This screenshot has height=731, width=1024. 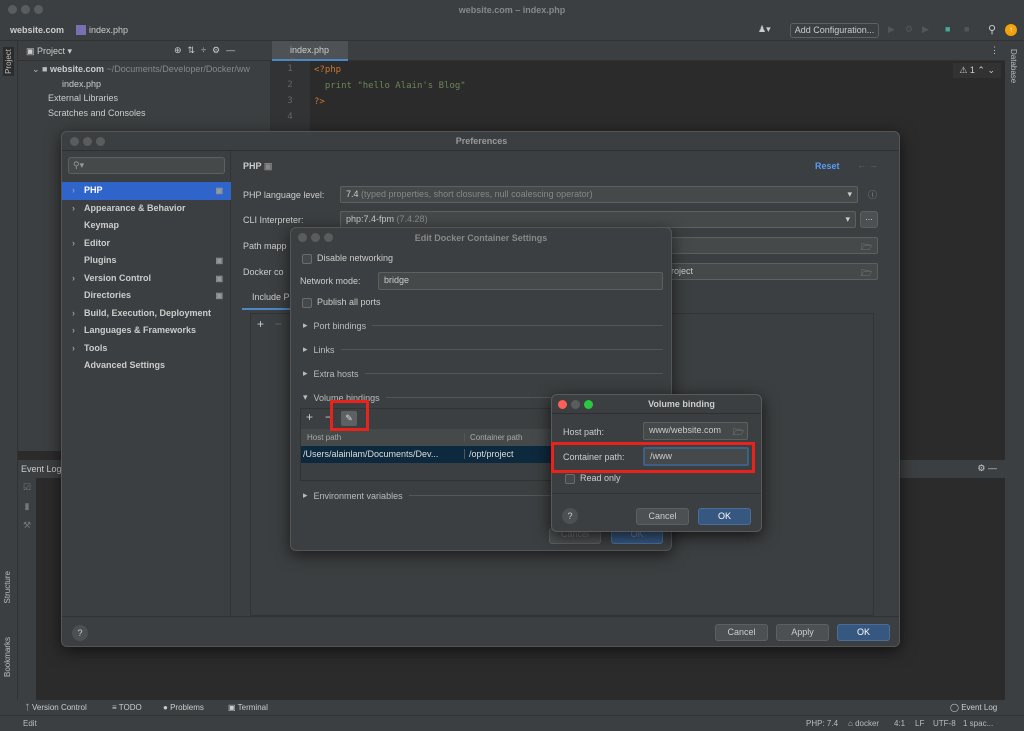 What do you see at coordinates (146, 244) in the screenshot?
I see `settings-nav-item: › Editor` at bounding box center [146, 244].